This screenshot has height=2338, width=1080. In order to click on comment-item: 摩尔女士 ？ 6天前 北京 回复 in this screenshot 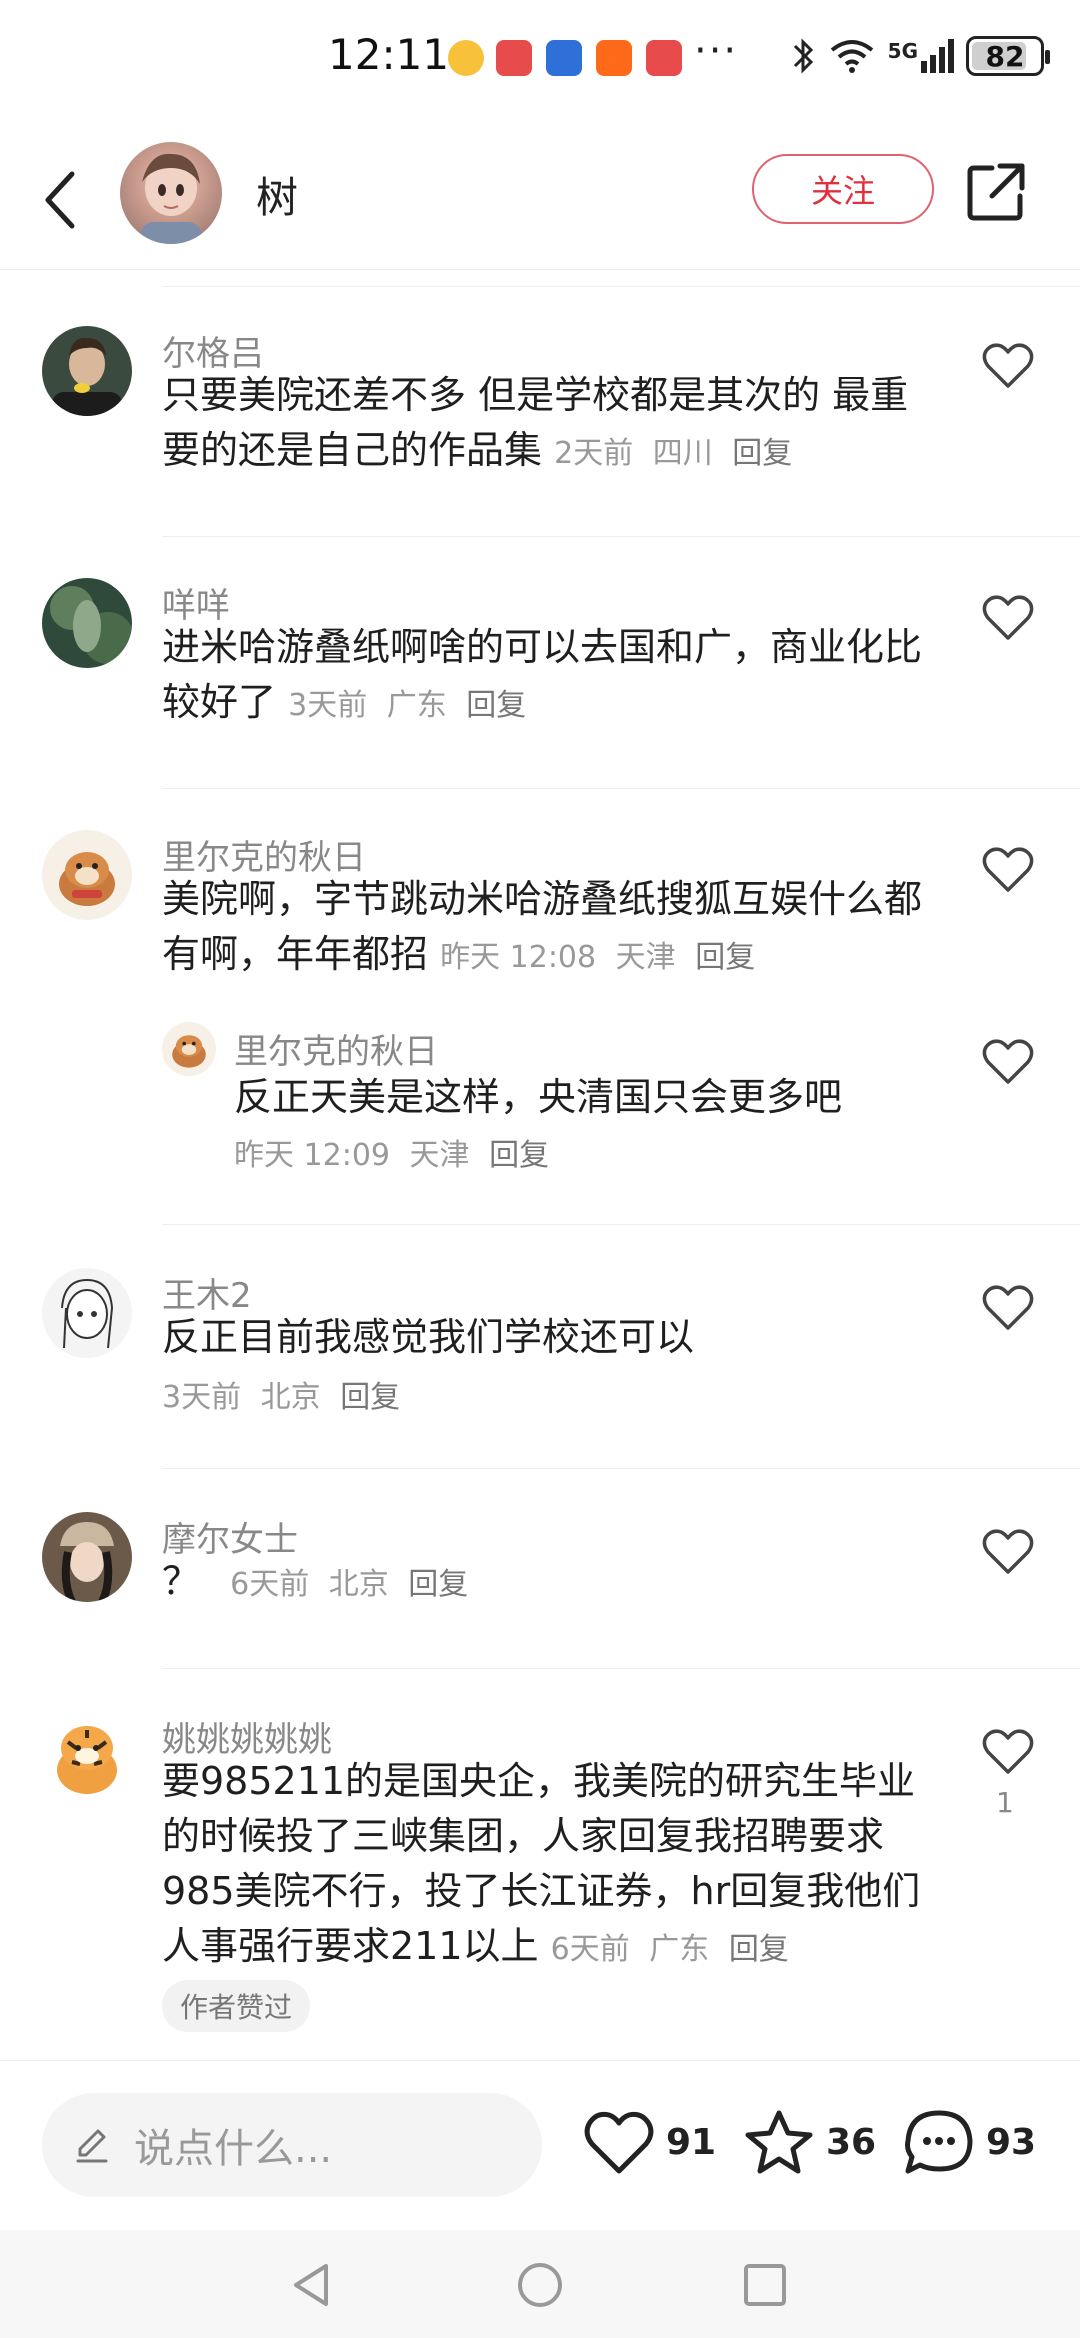, I will do `click(540, 1592)`.